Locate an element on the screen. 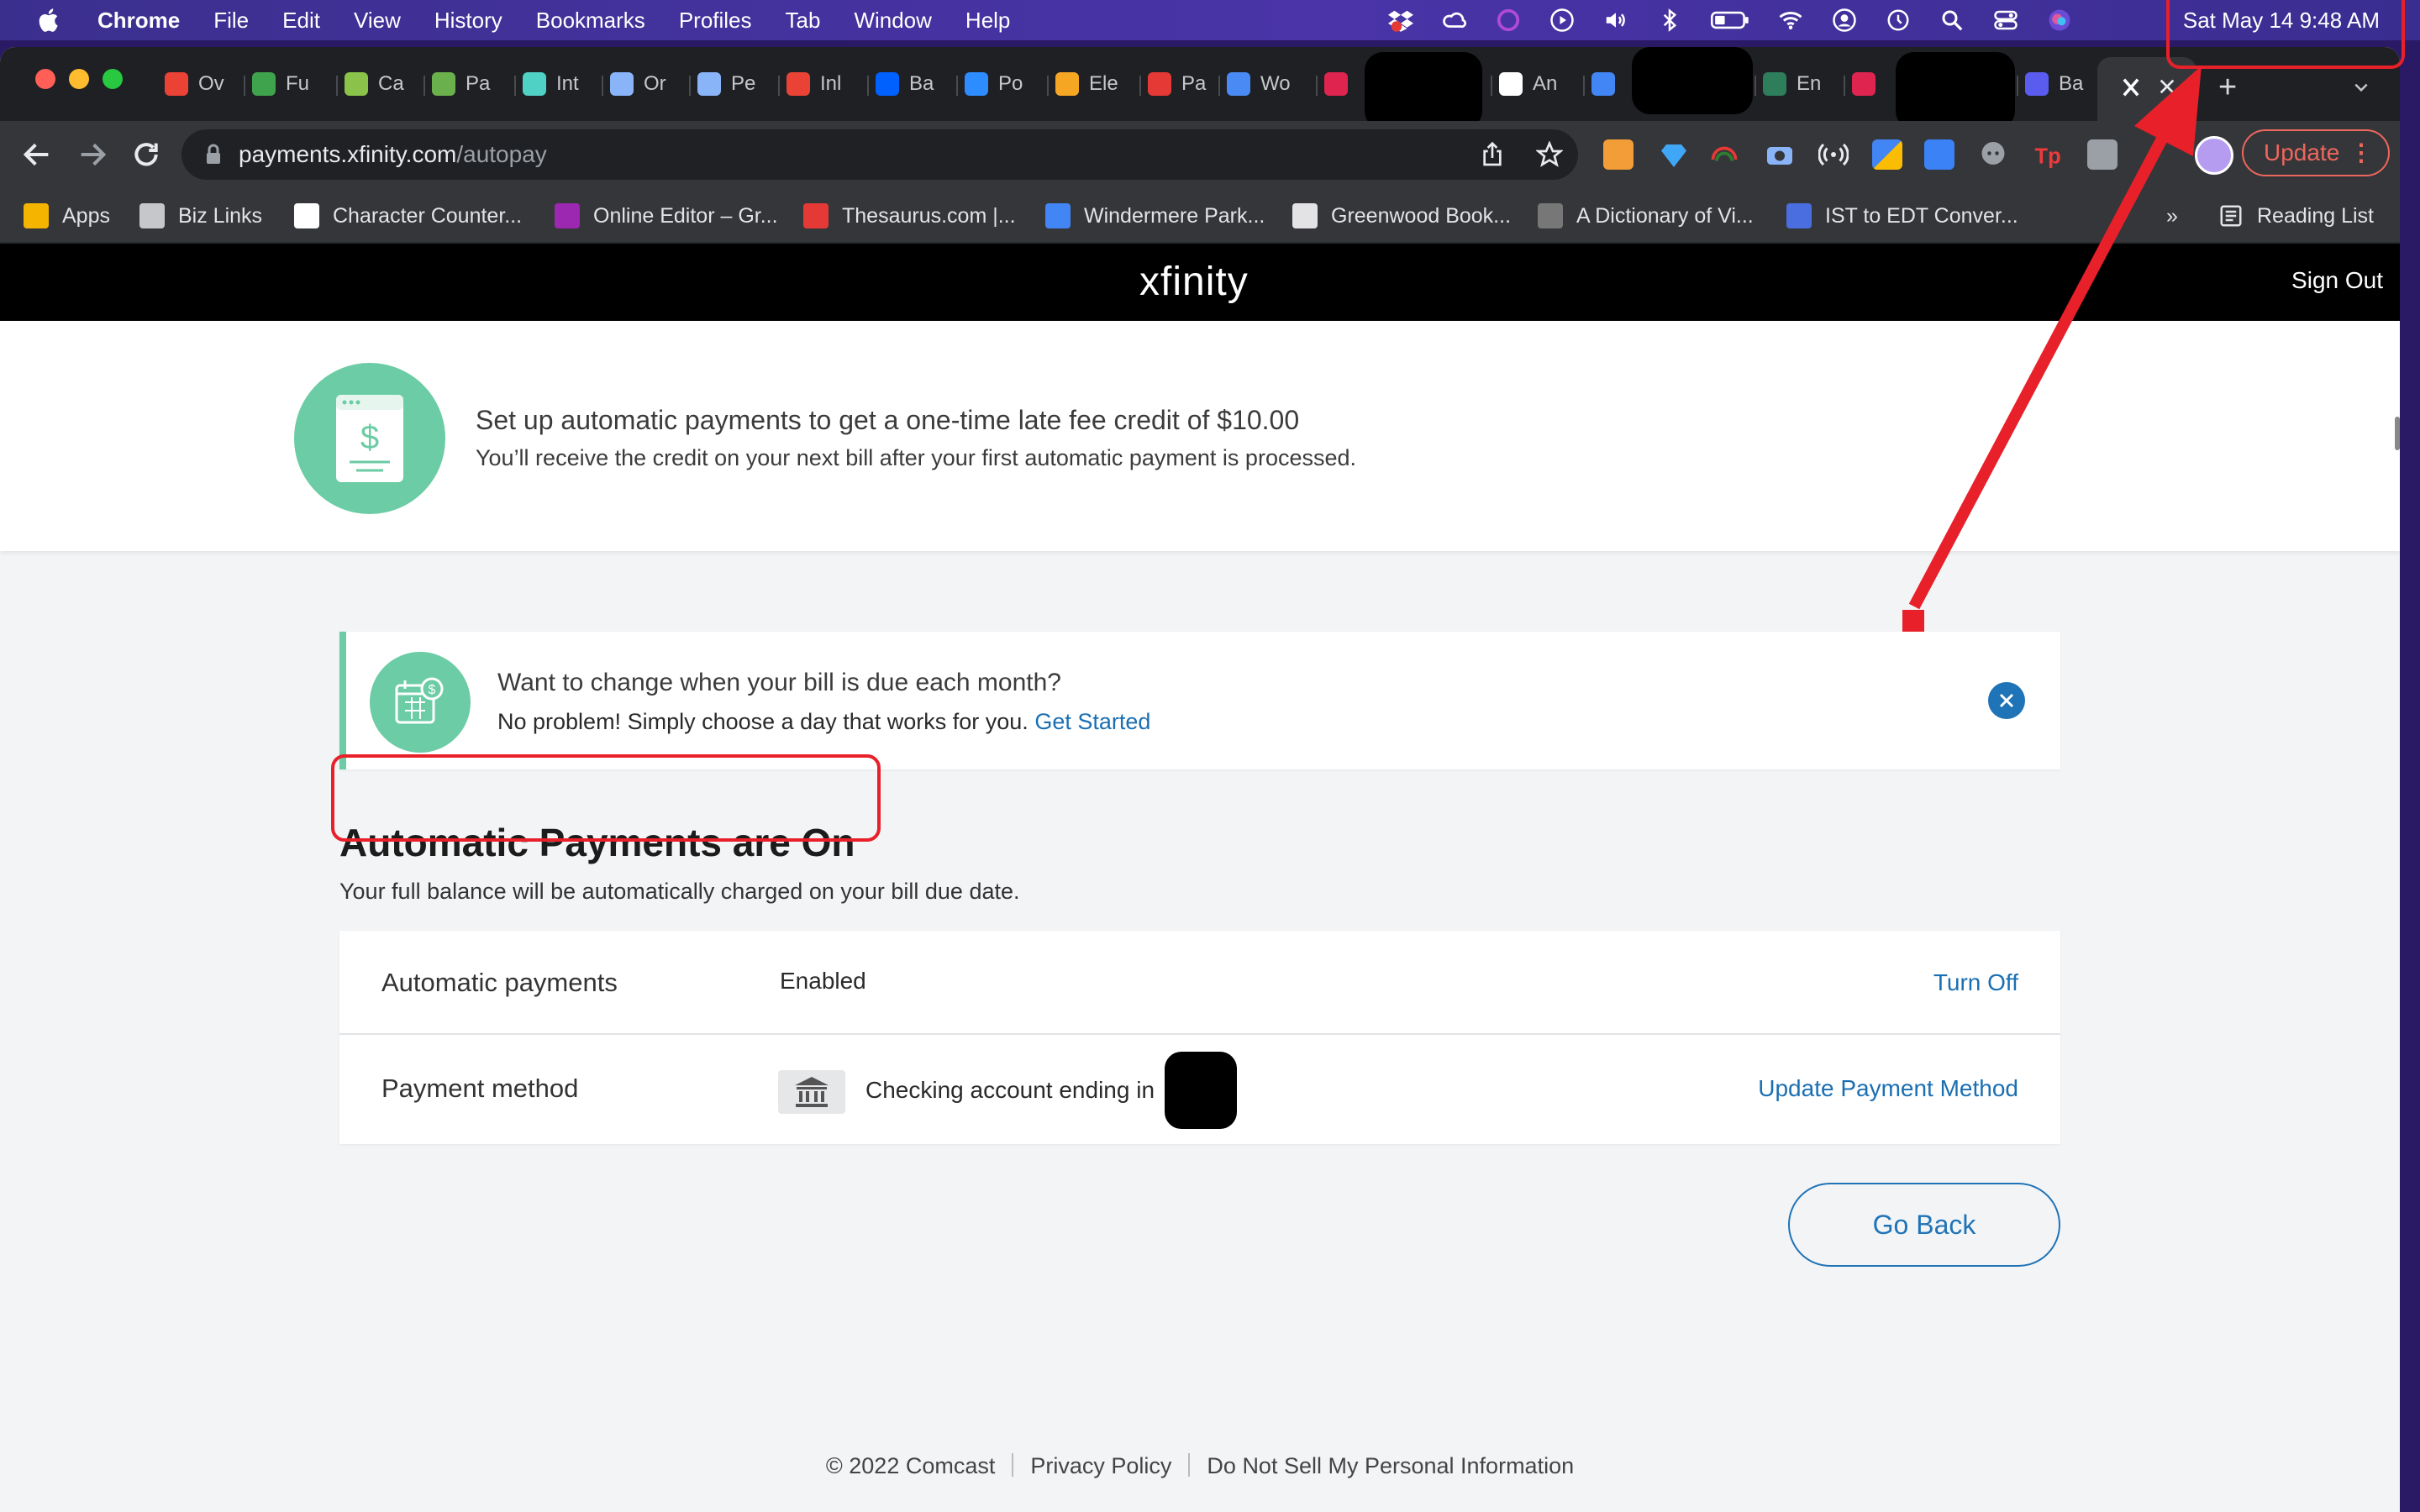 Image resolution: width=2420 pixels, height=1512 pixels. dropbox-tray-icon is located at coordinates (1401, 20).